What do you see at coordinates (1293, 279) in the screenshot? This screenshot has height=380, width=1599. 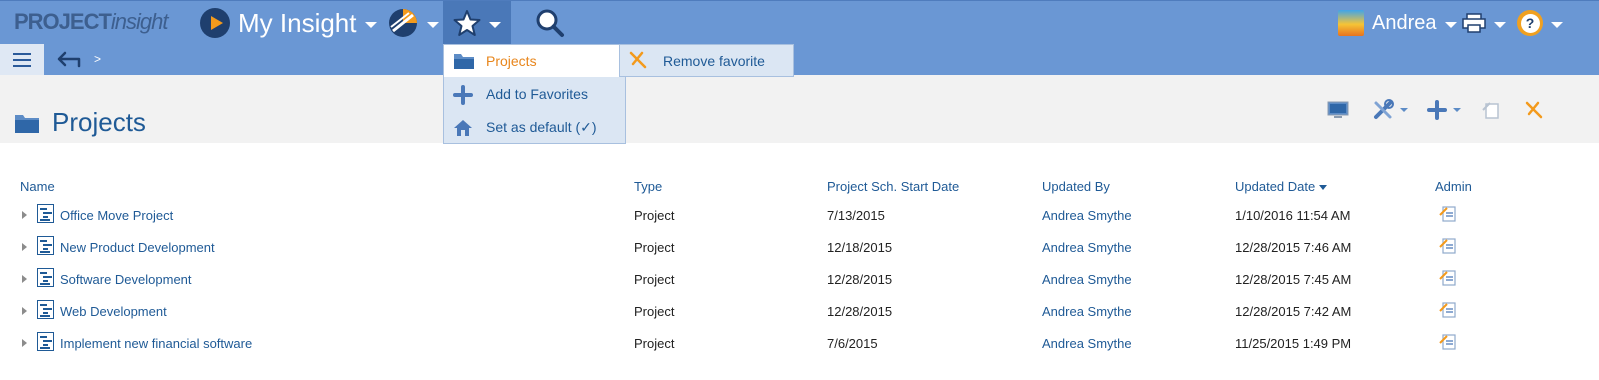 I see `updated-date: 12/28/2015 7:45 AM` at bounding box center [1293, 279].